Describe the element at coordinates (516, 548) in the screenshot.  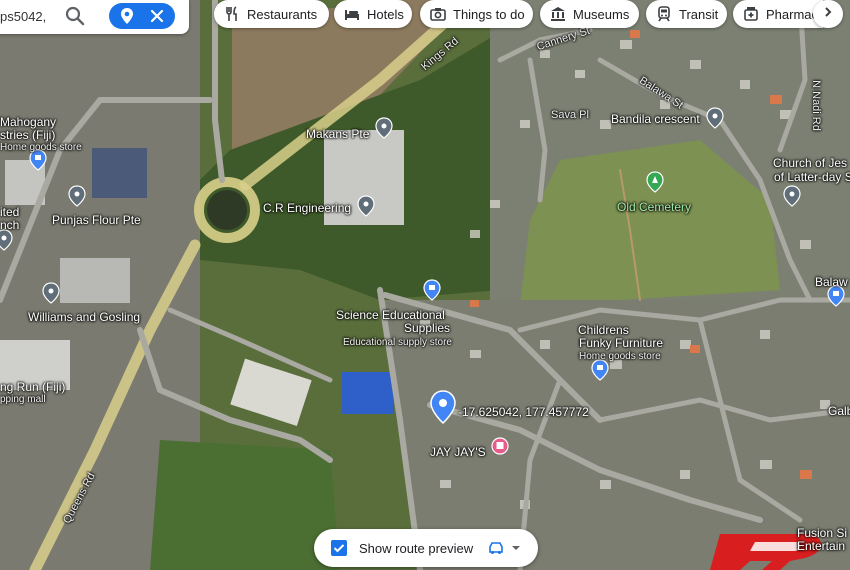
I see `chevron-down-icon` at that location.